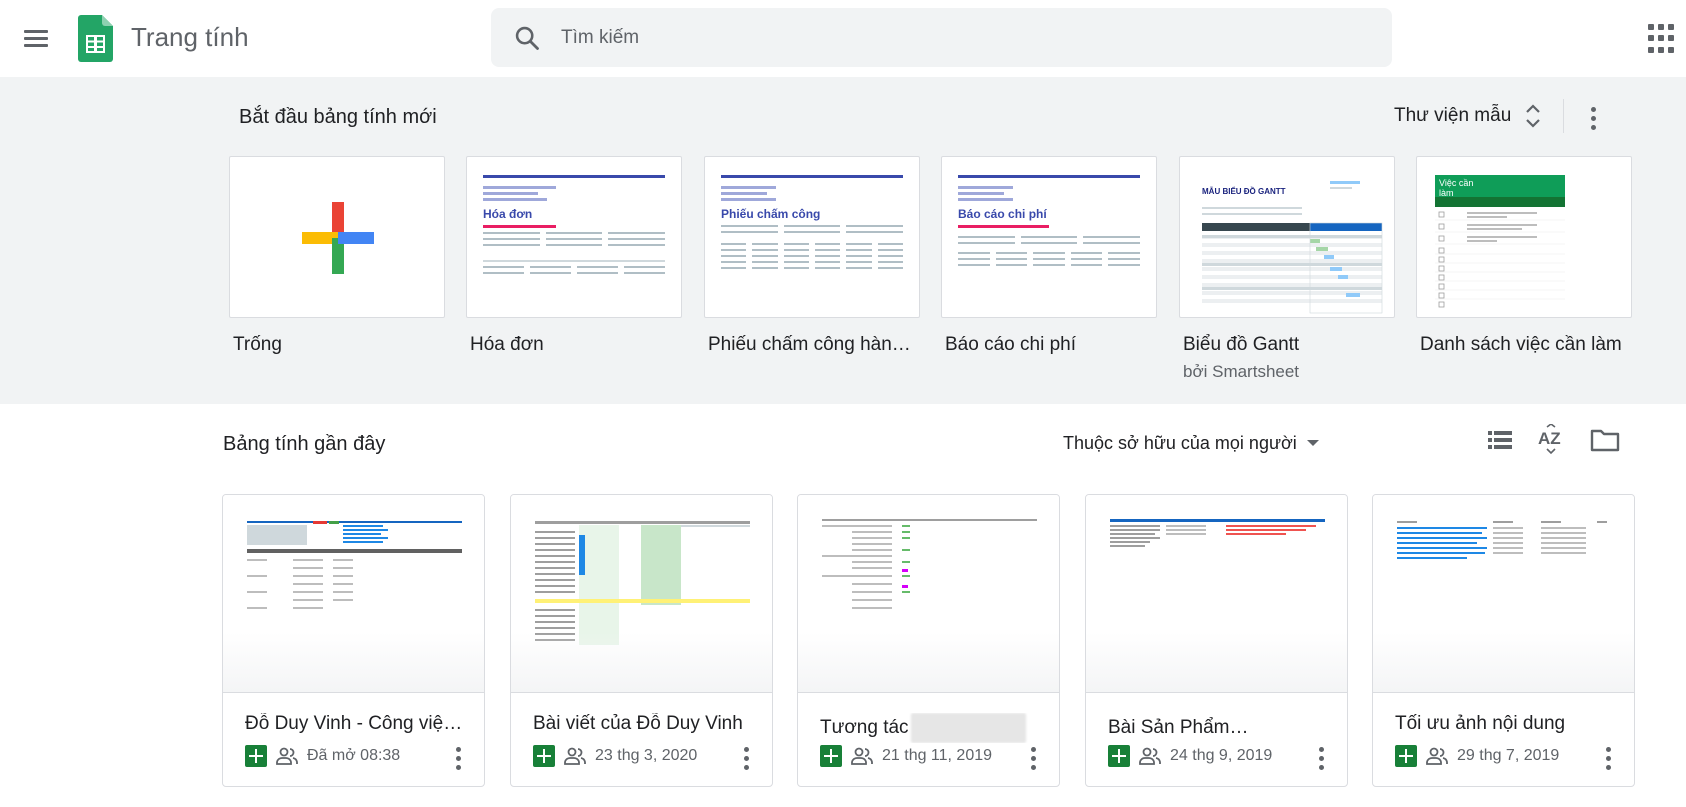 The image size is (1686, 807). What do you see at coordinates (95, 38) in the screenshot?
I see `sheets-logo-icon` at bounding box center [95, 38].